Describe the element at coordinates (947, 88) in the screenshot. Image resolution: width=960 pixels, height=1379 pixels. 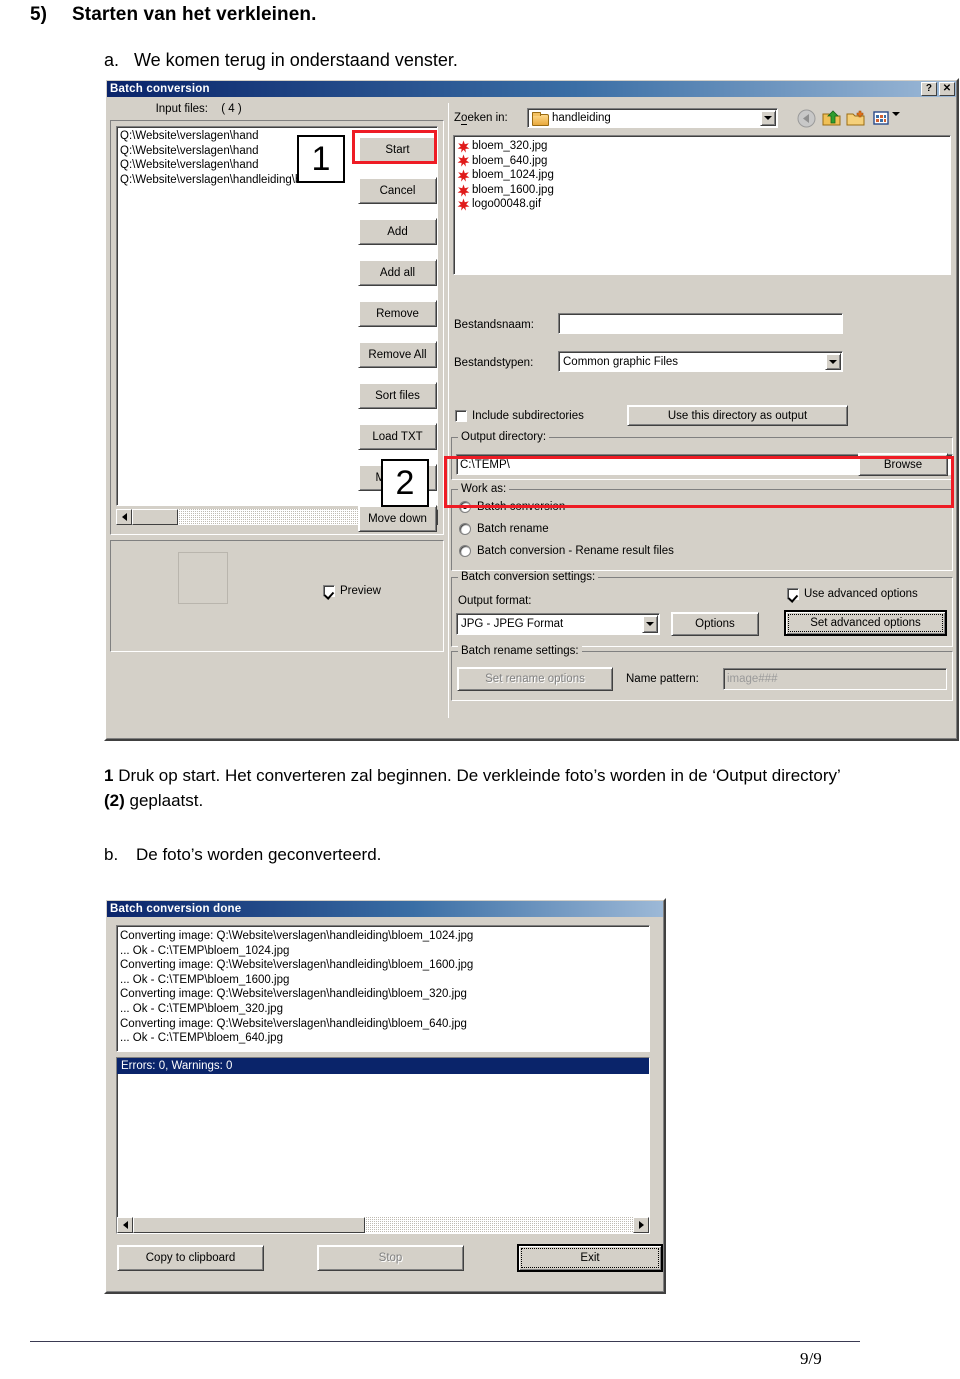
I see `close-icon: ✕` at that location.